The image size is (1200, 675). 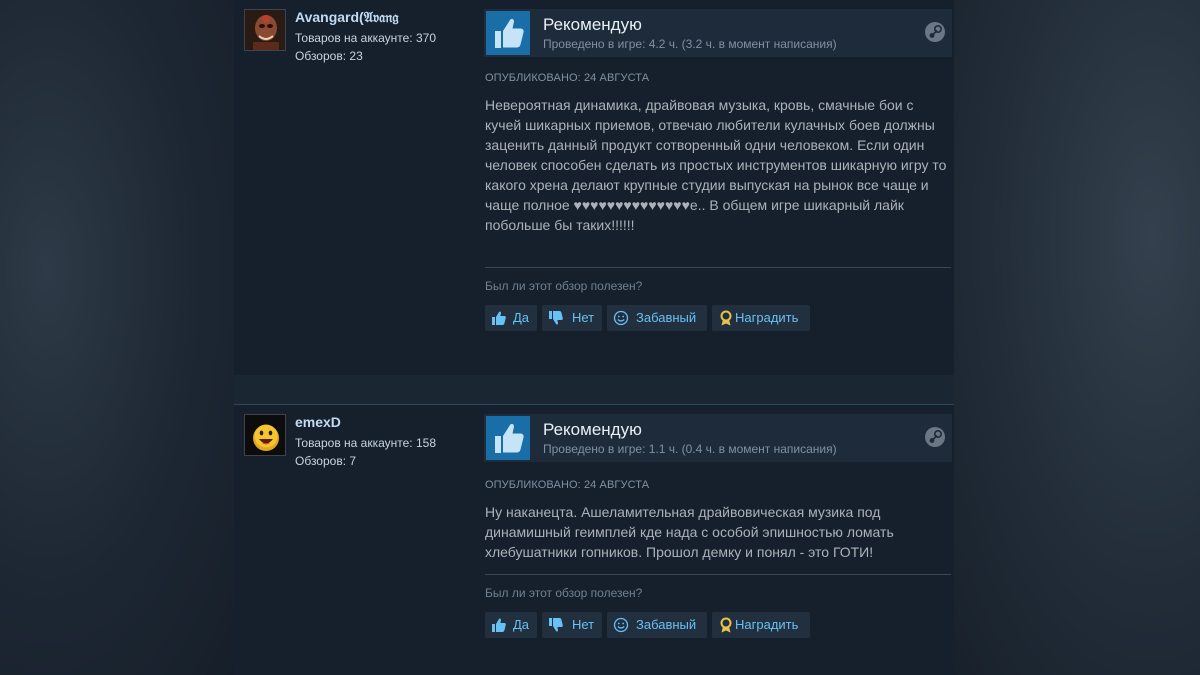 I want to click on reviews-count: Обзоров: 23, so click(x=329, y=56).